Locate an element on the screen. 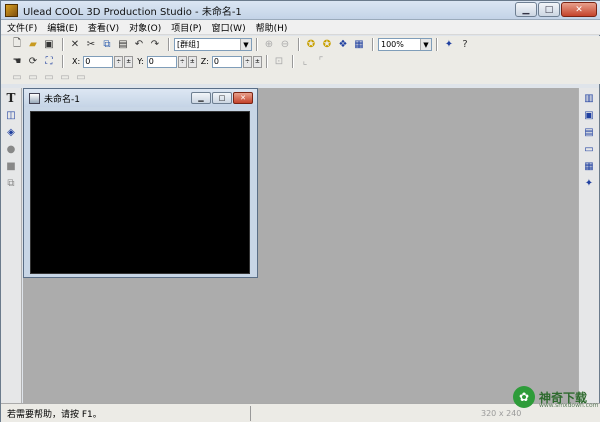 The height and width of the screenshot is (422, 600). zoom-combo-value: 100% is located at coordinates (392, 44).